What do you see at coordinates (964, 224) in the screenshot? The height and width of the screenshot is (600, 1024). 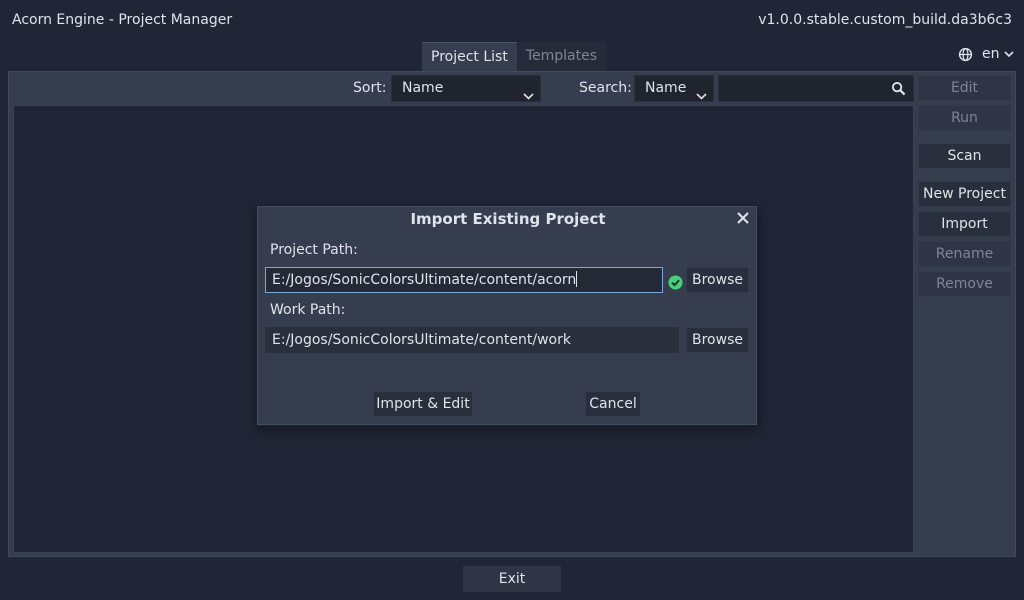 I see `import-button: Import` at bounding box center [964, 224].